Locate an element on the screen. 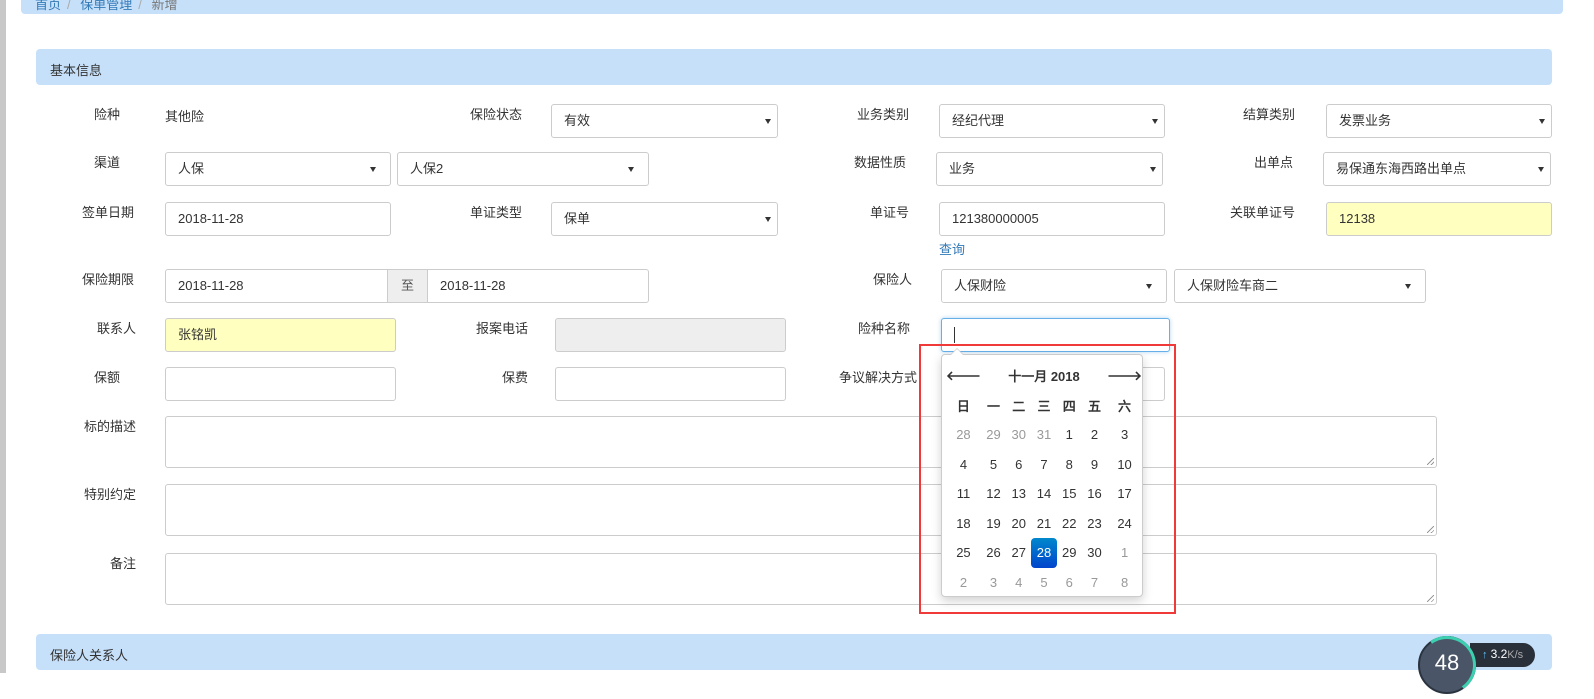 This screenshot has height=699, width=1594. channel-select: 人保 is located at coordinates (278, 169).